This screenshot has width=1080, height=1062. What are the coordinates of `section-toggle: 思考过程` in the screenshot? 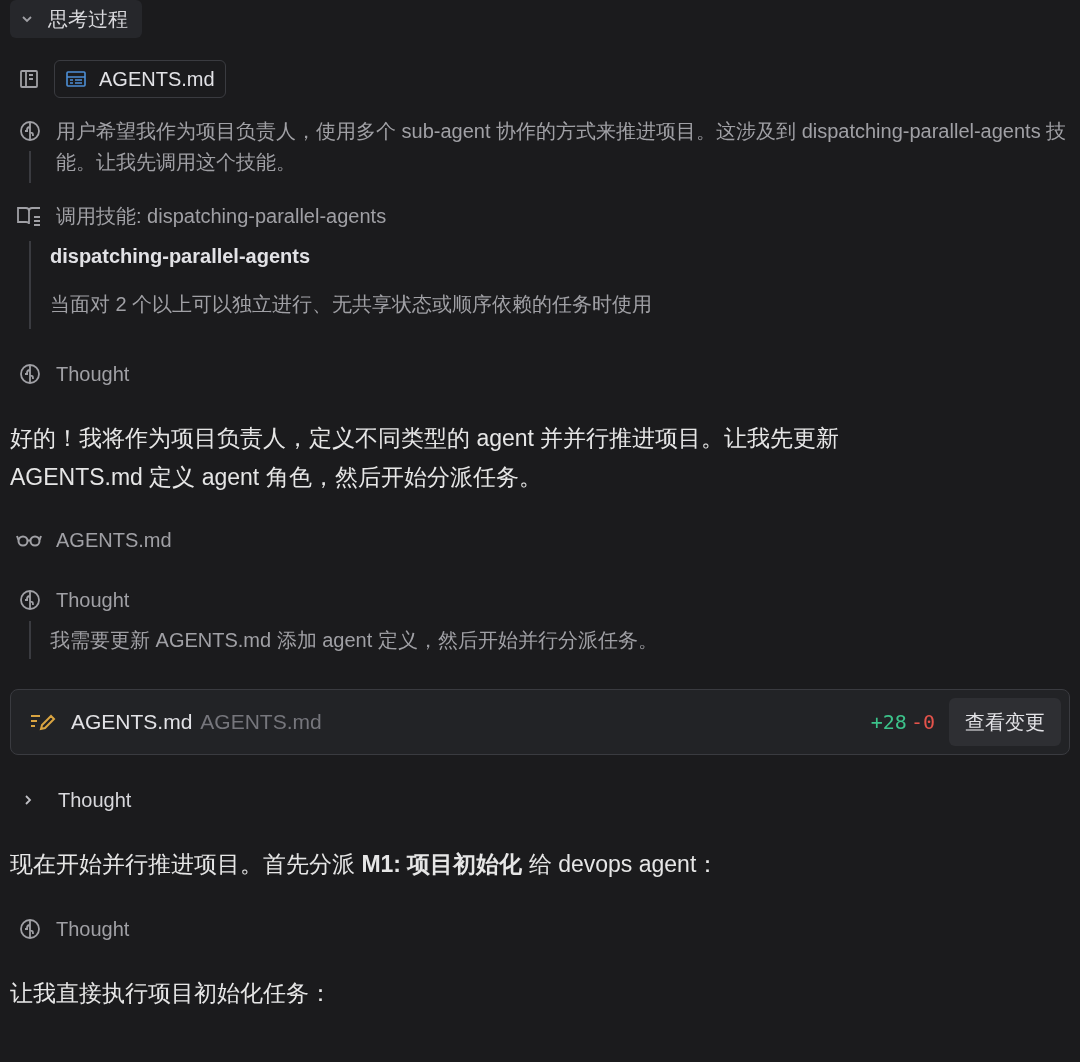 It's located at (76, 19).